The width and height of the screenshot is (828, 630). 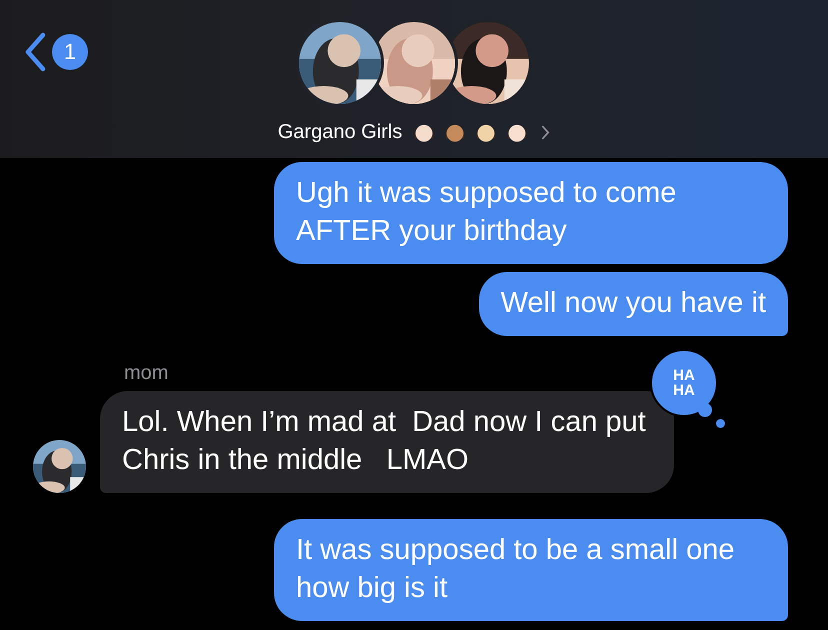 What do you see at coordinates (340, 132) in the screenshot?
I see `group-title: Gargano Girls` at bounding box center [340, 132].